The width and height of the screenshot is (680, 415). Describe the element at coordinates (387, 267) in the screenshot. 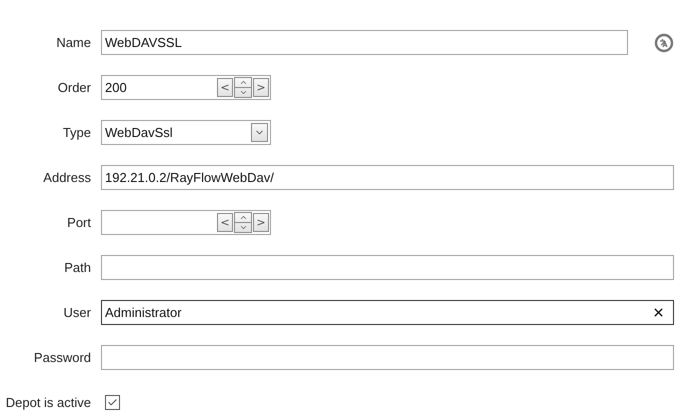

I see `text-field` at that location.